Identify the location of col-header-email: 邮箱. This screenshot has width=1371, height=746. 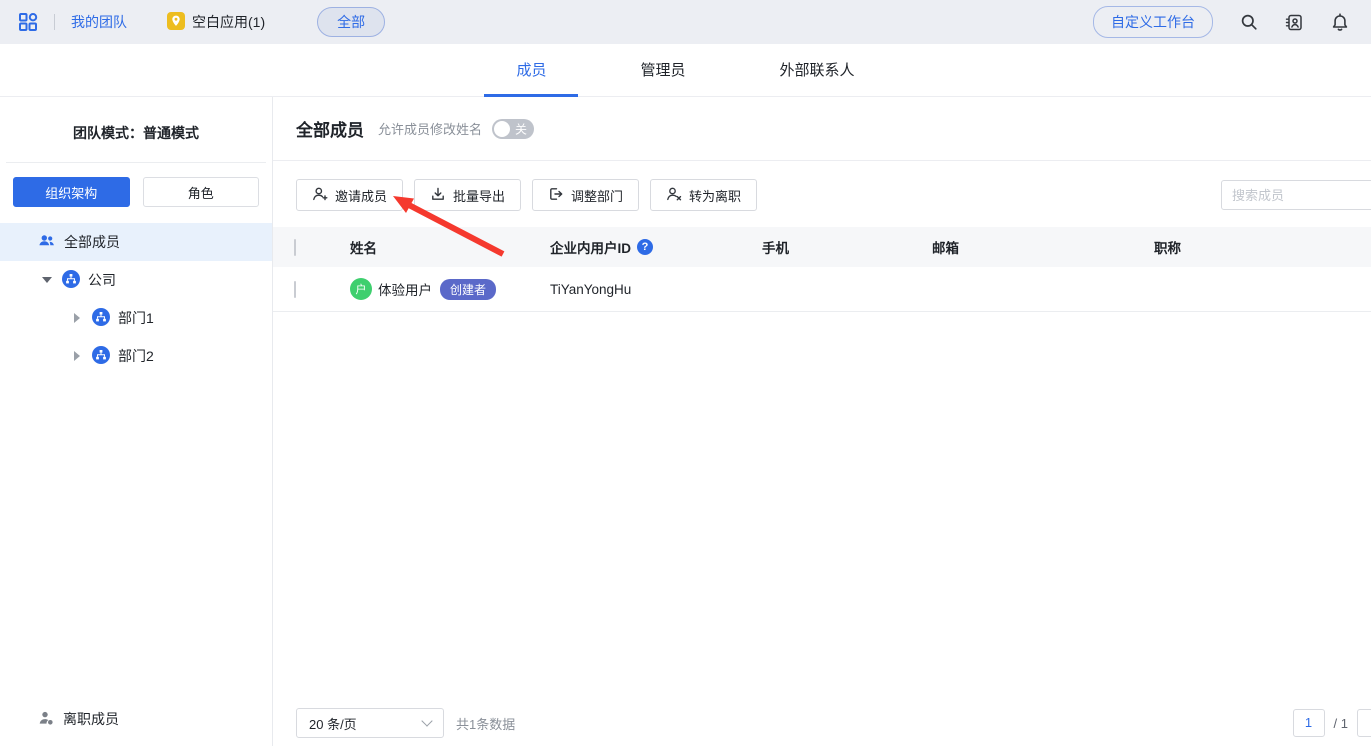
(945, 248).